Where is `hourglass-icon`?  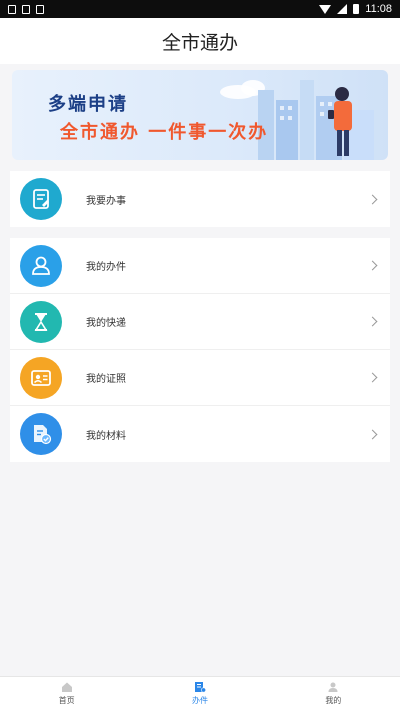 hourglass-icon is located at coordinates (41, 321).